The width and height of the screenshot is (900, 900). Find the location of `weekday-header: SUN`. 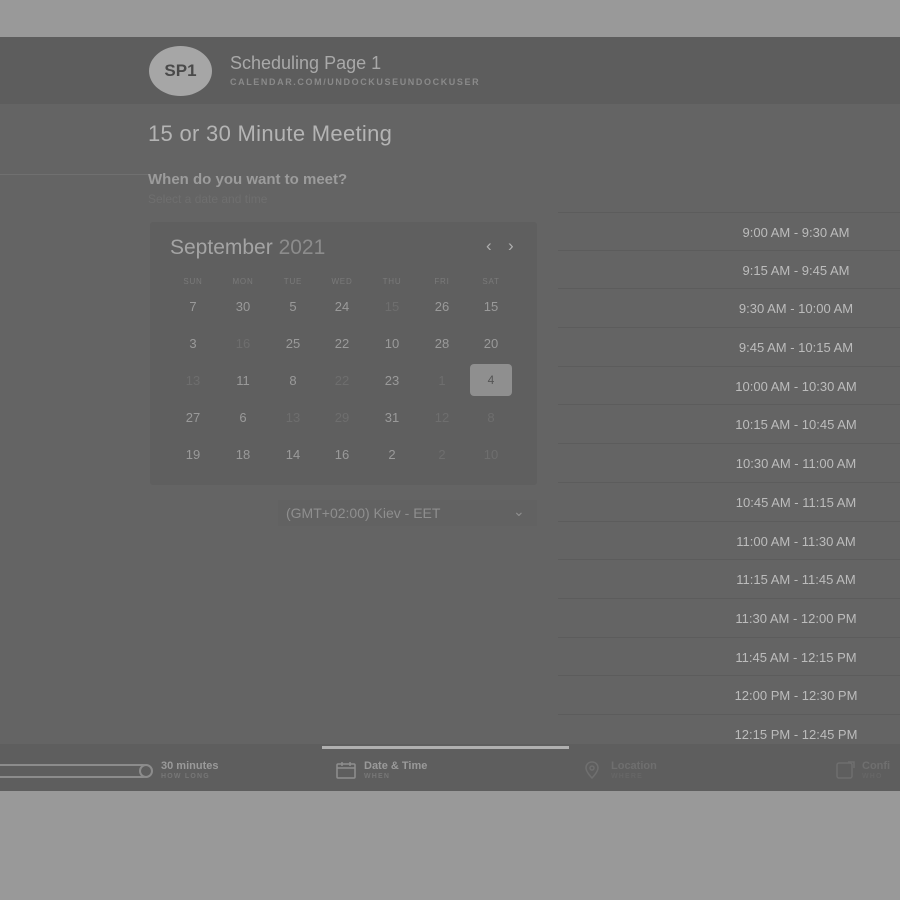

weekday-header: SUN is located at coordinates (193, 281).